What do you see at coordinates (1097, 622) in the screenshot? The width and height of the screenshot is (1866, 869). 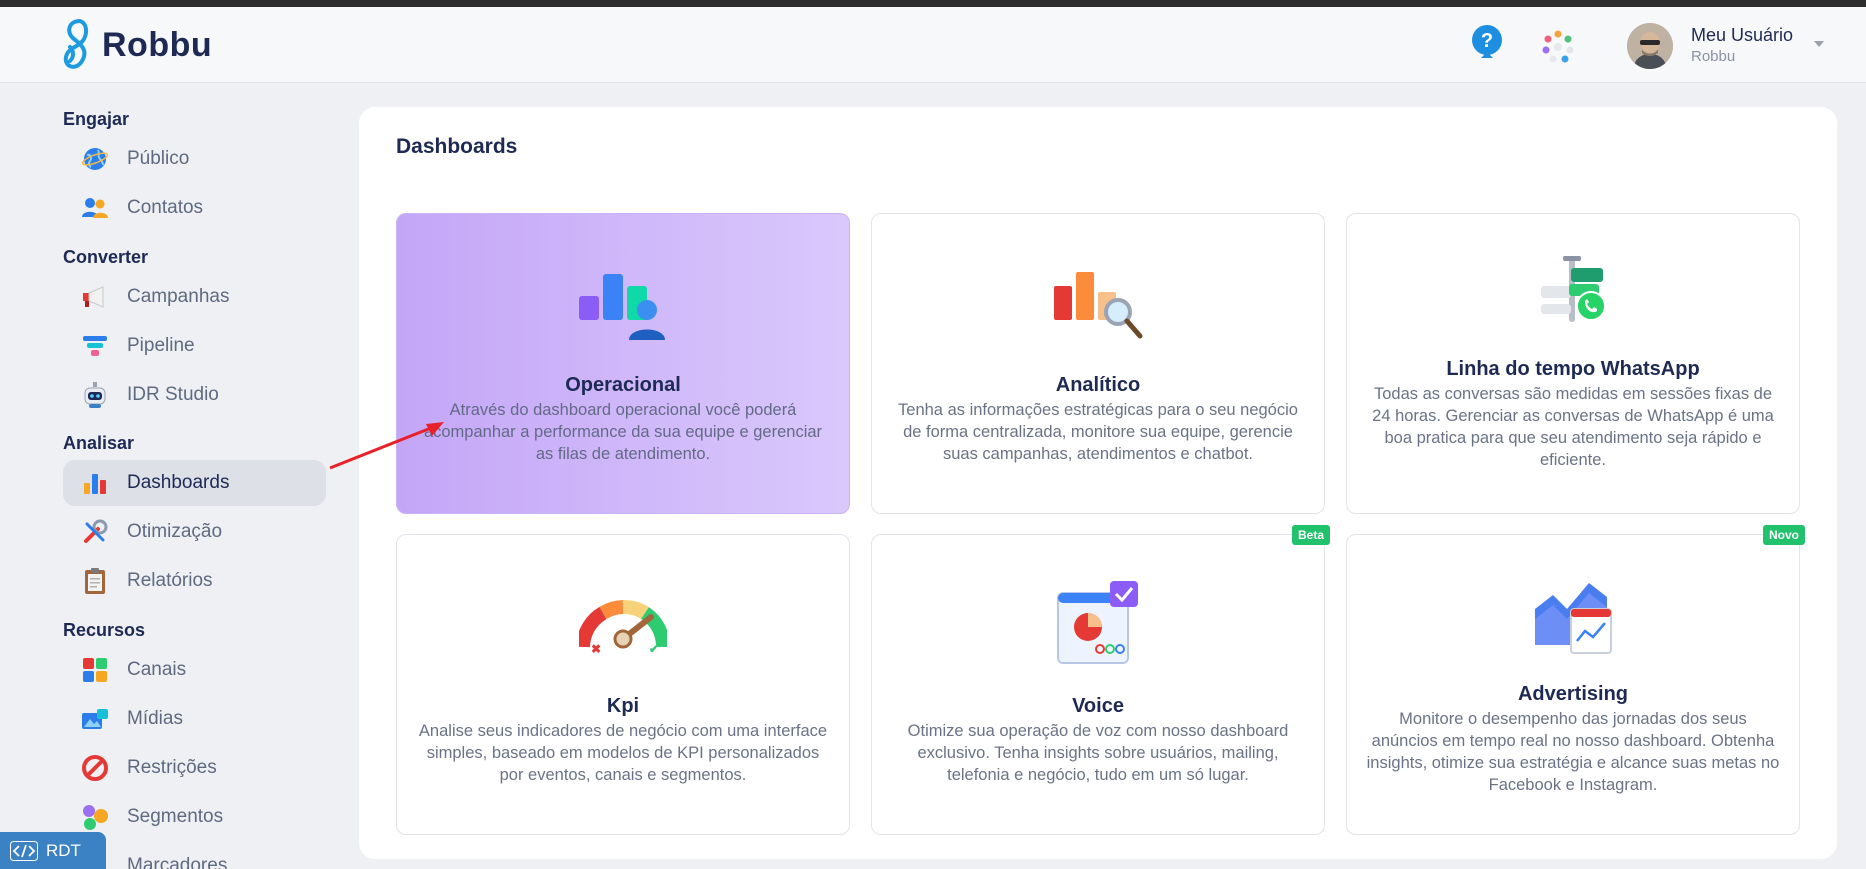 I see `voice-dashboard-icon` at bounding box center [1097, 622].